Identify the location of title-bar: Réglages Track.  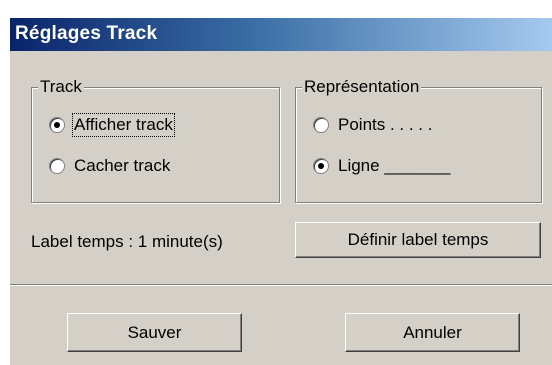
(281, 34).